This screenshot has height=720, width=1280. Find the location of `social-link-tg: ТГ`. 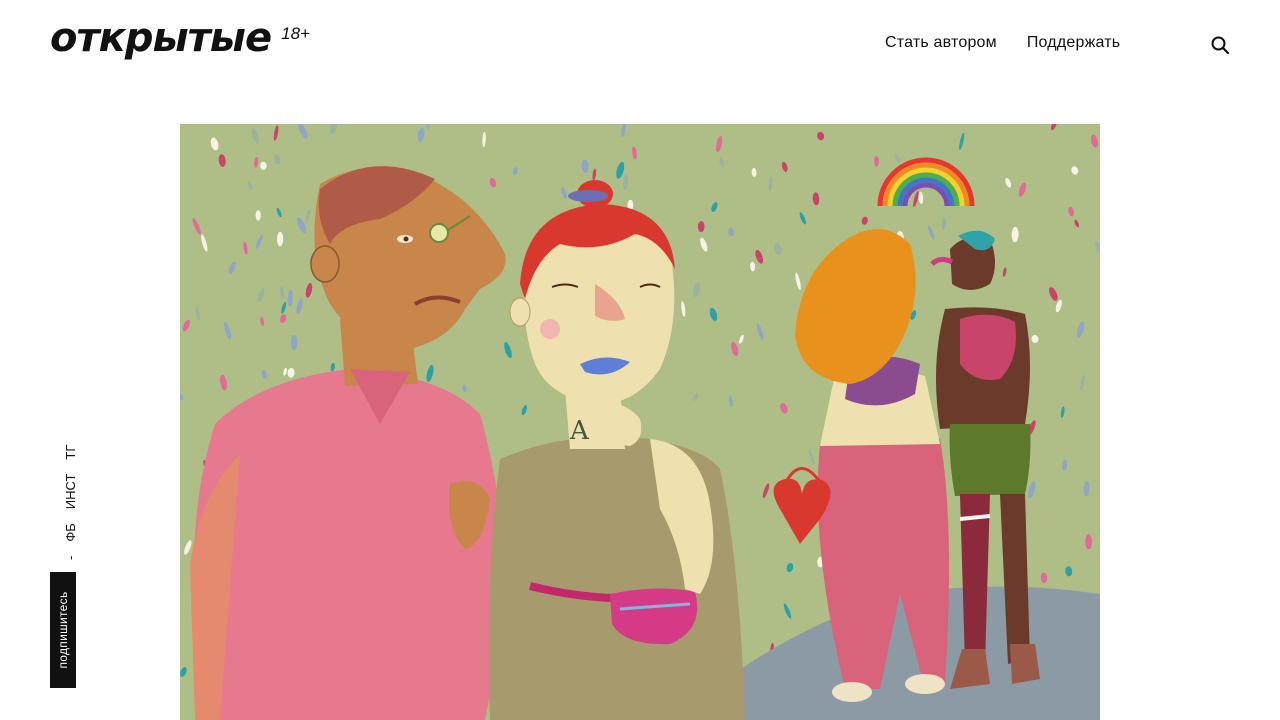

social-link-tg: ТГ is located at coordinates (70, 452).